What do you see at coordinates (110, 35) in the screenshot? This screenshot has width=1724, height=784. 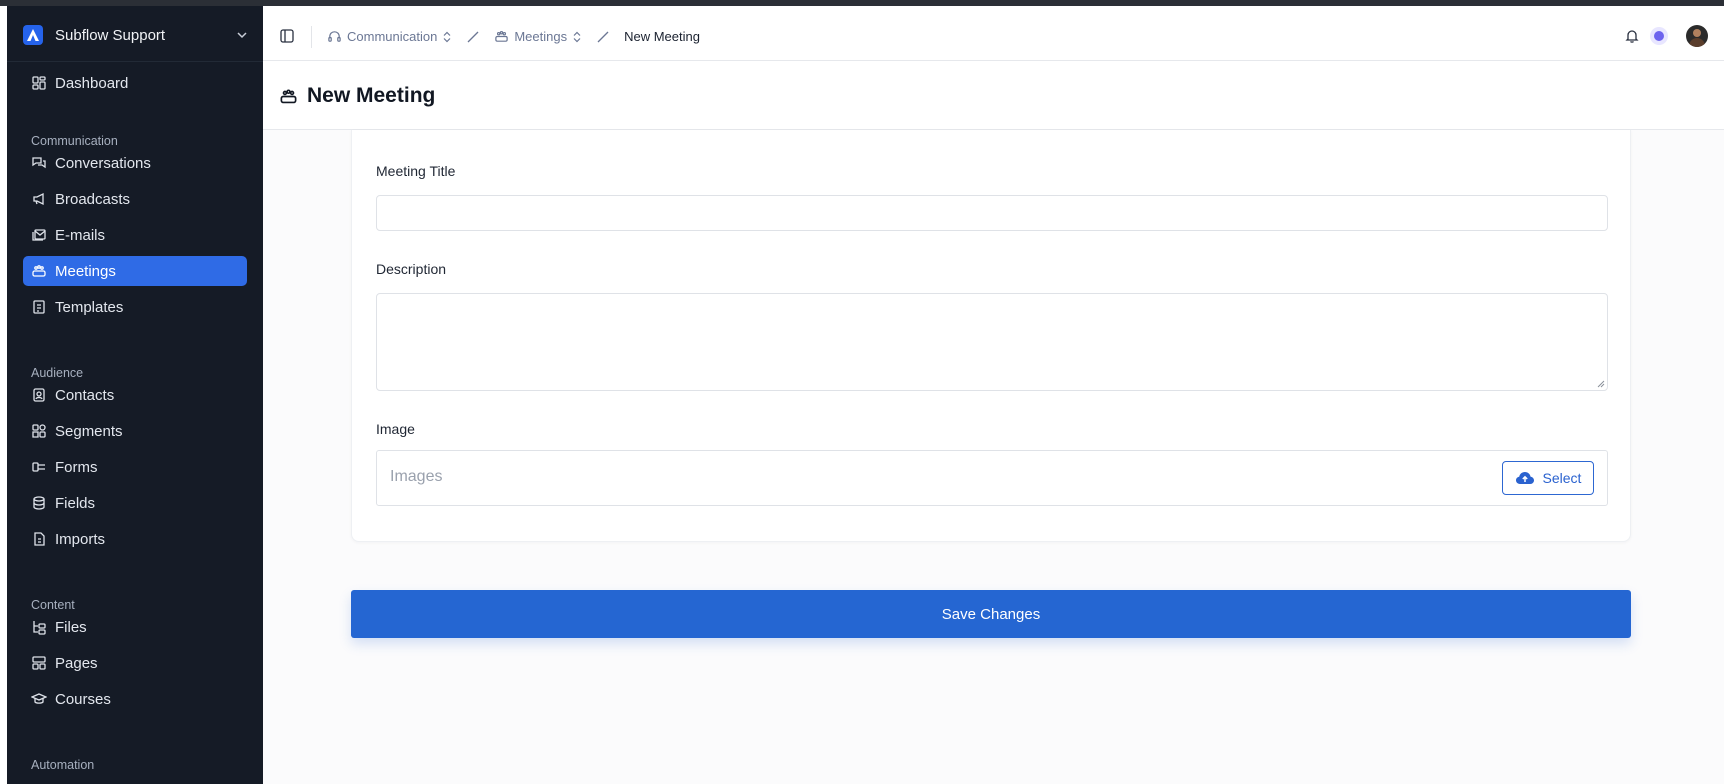 I see `org-name: Subflow Support` at bounding box center [110, 35].